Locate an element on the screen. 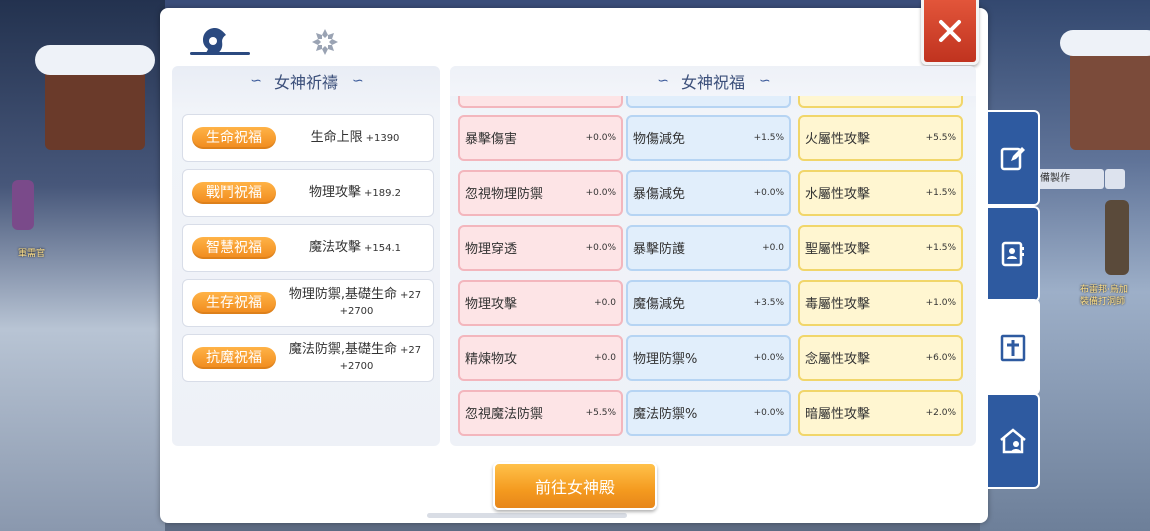 Image resolution: width=1150 pixels, height=531 pixels. prayer-row: 智慧祝福 魔法攻擊 +154.1 is located at coordinates (308, 248).